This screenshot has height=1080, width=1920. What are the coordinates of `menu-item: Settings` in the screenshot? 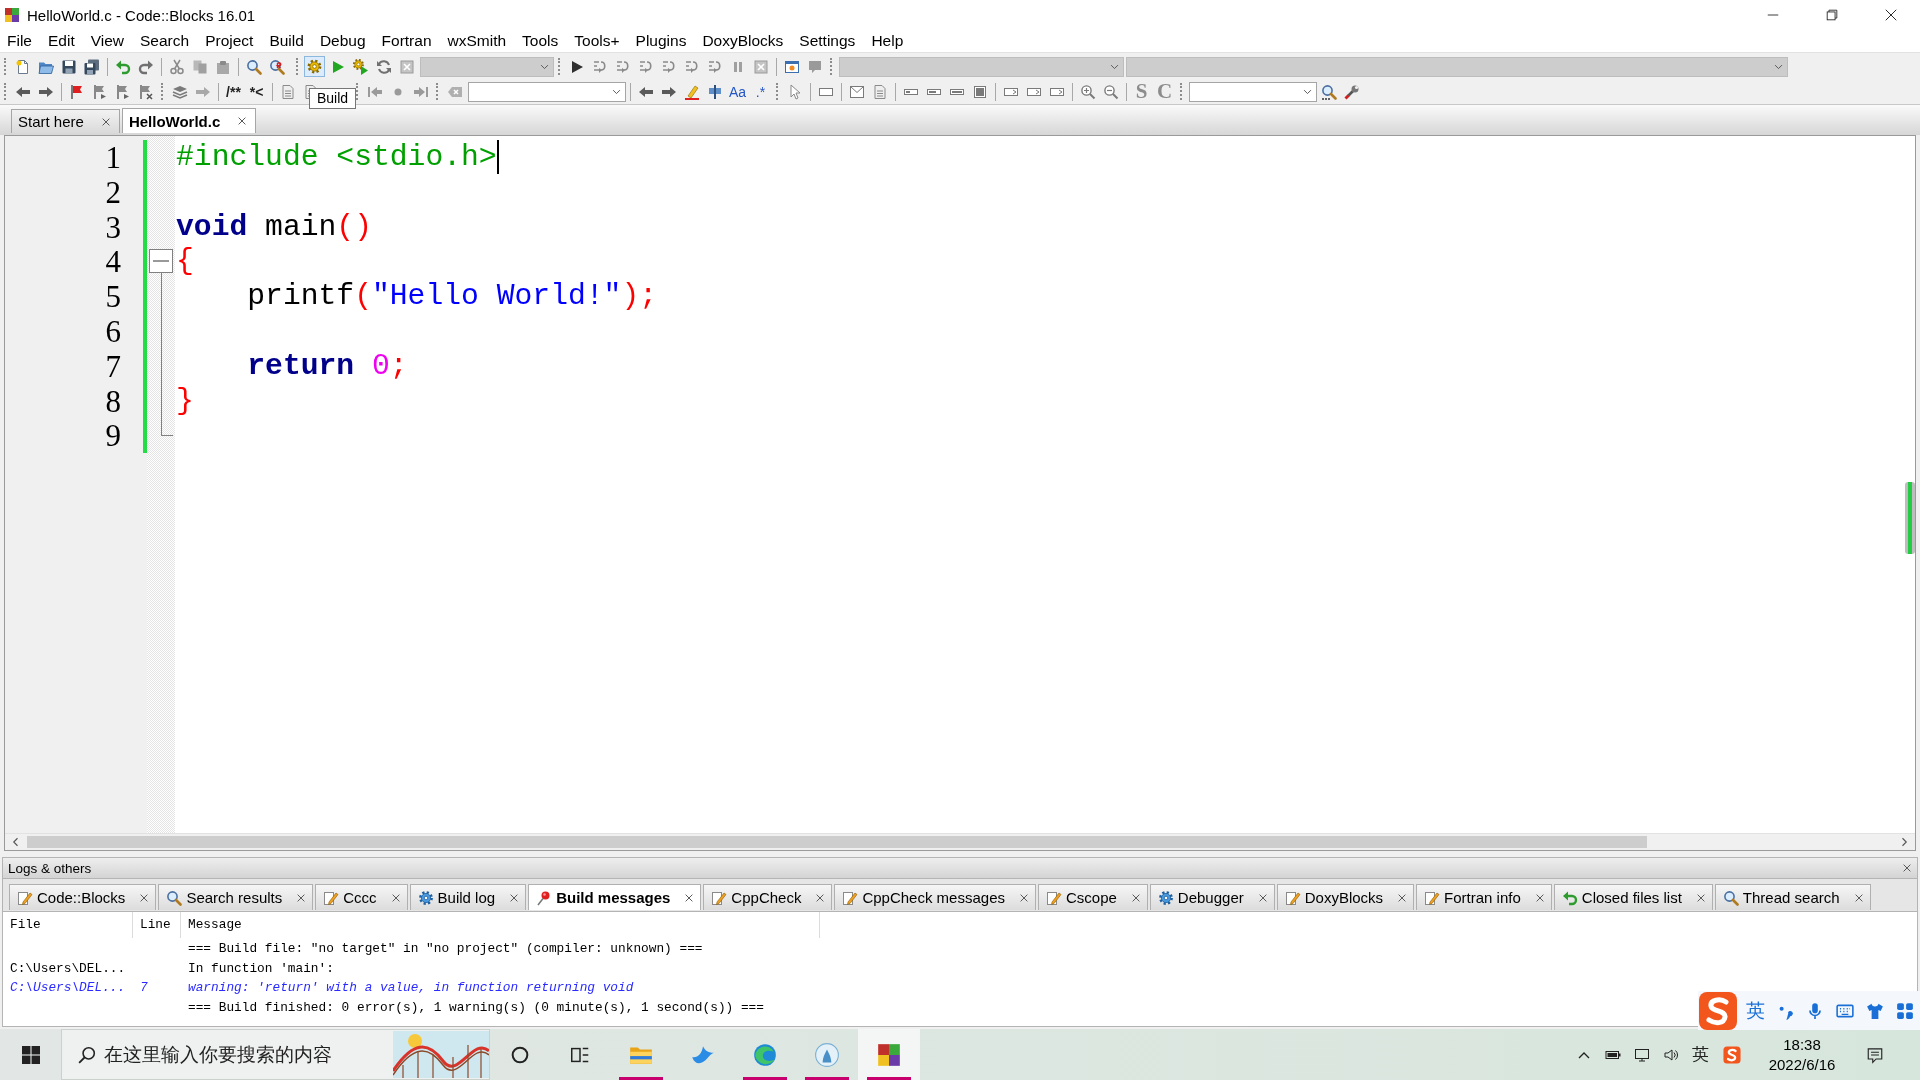 It's located at (827, 41).